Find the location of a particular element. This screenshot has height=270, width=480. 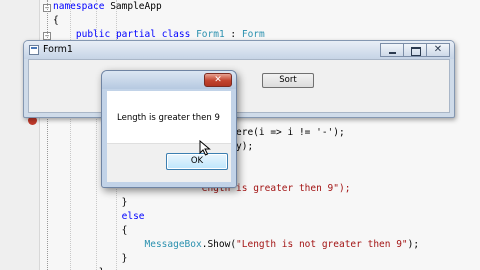

form-app-icon is located at coordinates (34, 50).